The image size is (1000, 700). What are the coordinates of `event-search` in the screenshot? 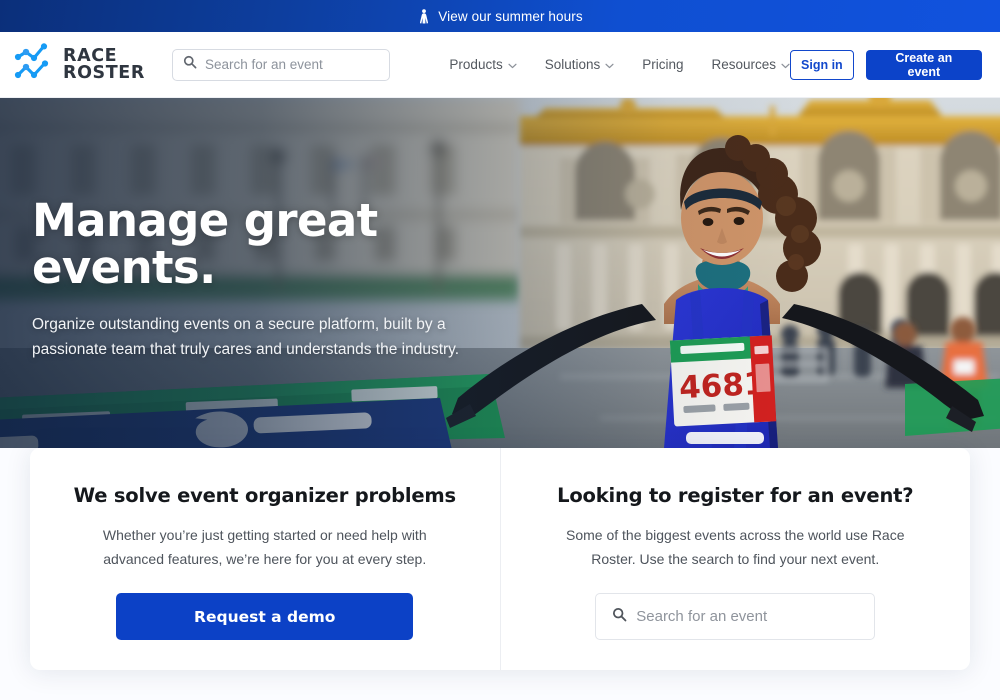 It's located at (735, 617).